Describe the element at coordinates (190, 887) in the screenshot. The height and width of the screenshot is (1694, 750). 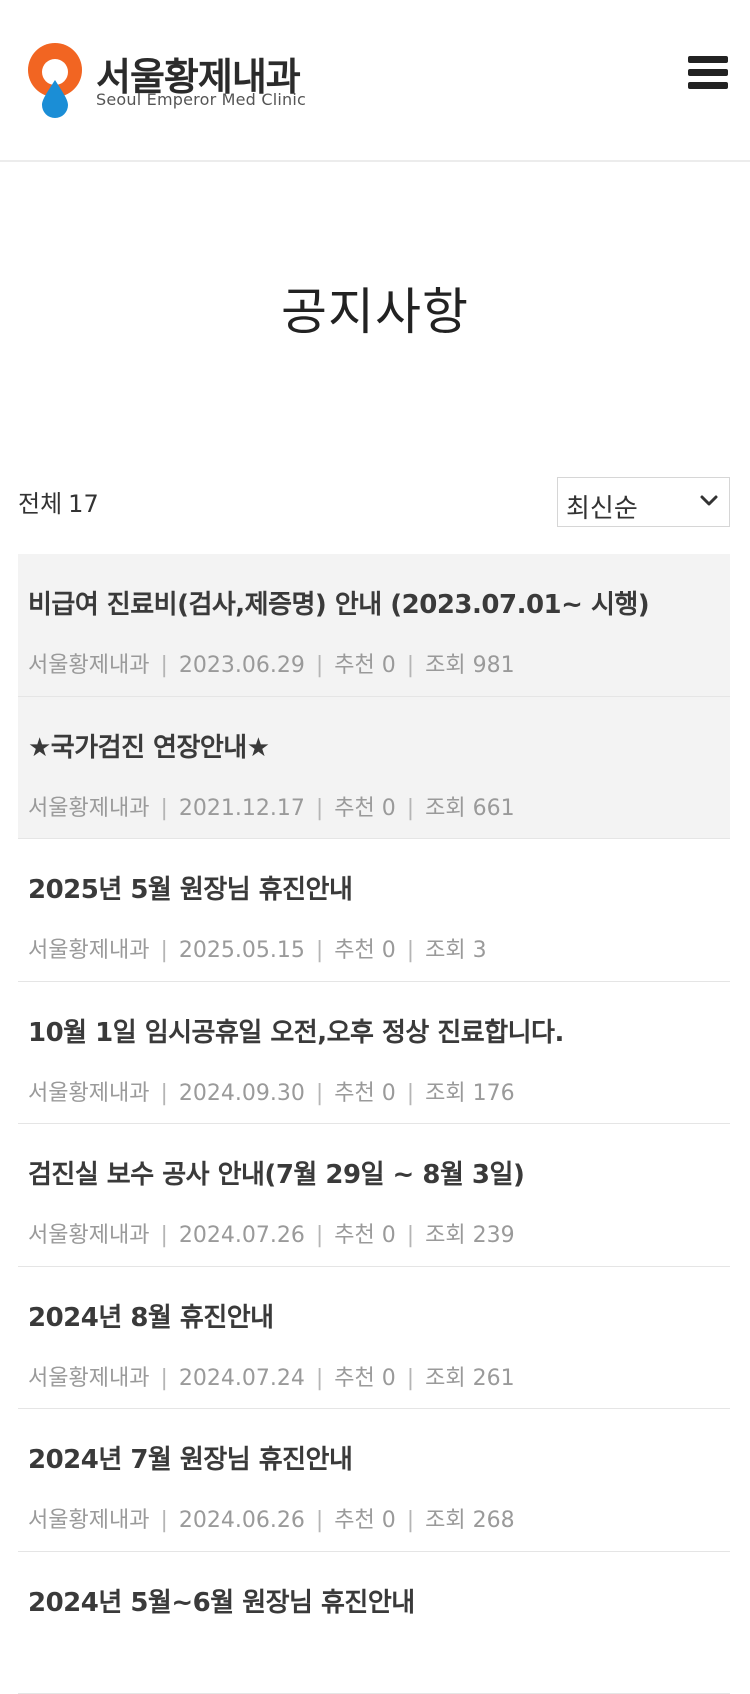
I see `post-title: 2025년 5월 원장님 휴진안내` at that location.